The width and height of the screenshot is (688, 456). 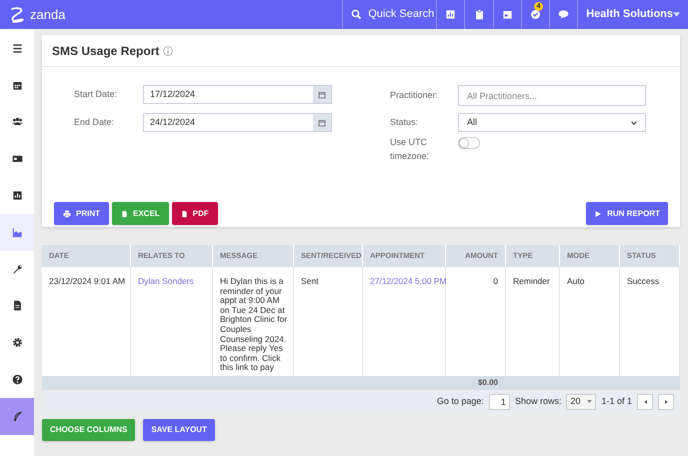 I want to click on check-icon, so click(x=535, y=14).